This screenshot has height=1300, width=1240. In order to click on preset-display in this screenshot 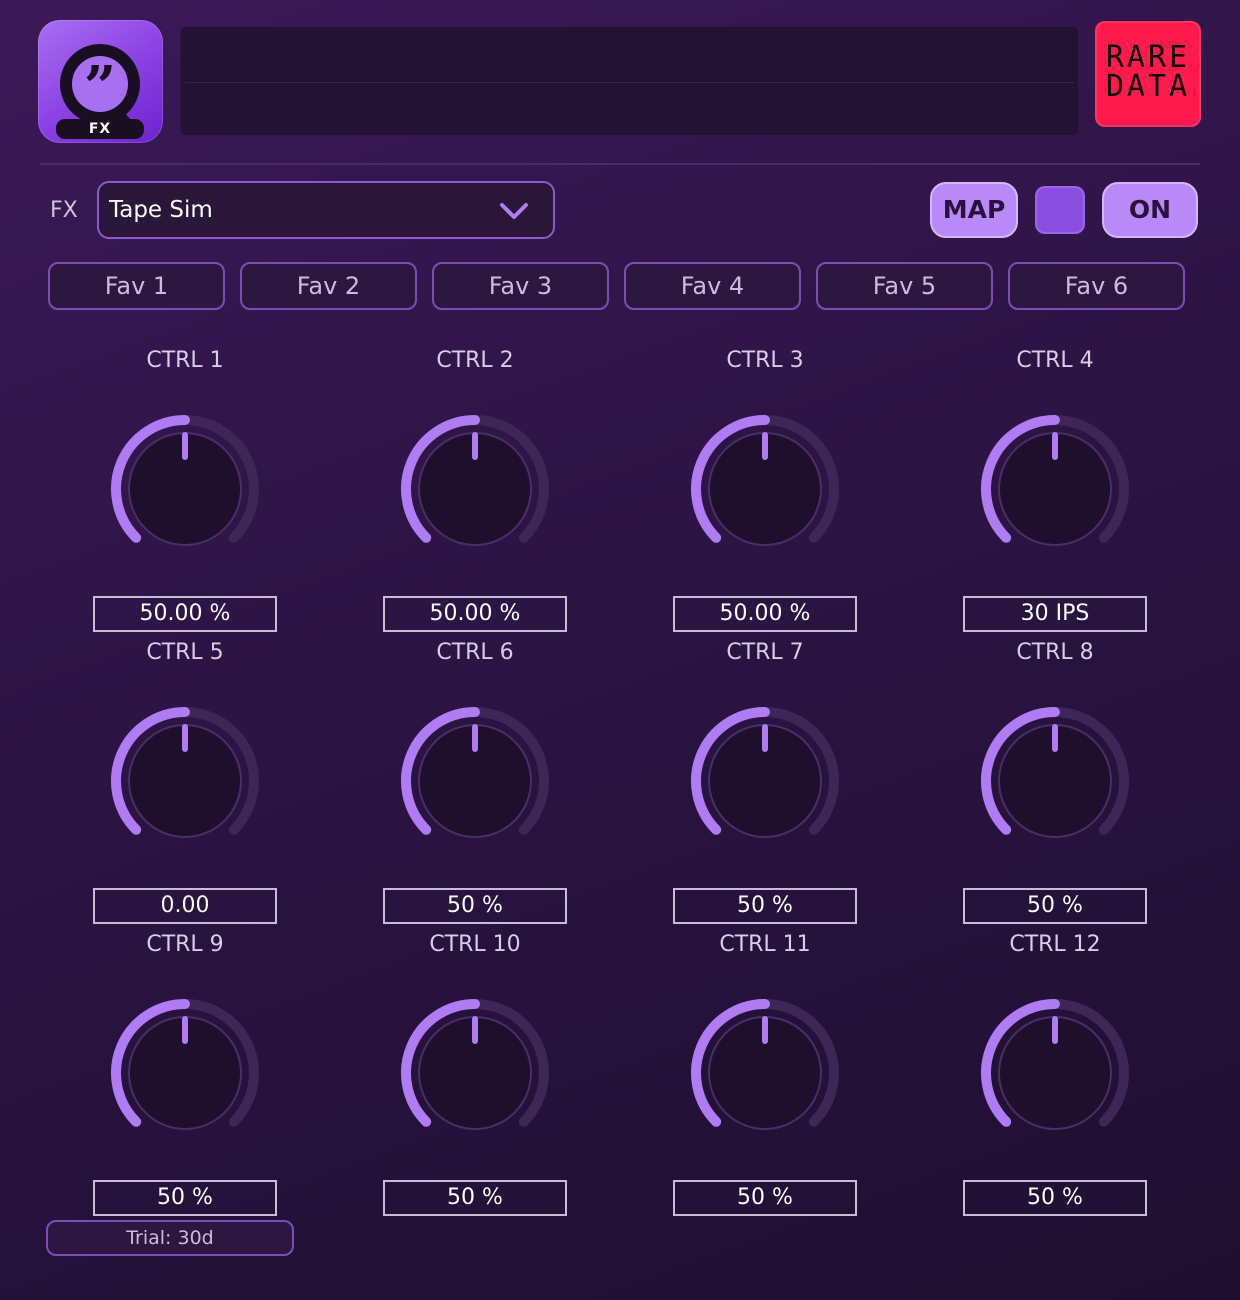, I will do `click(629, 81)`.